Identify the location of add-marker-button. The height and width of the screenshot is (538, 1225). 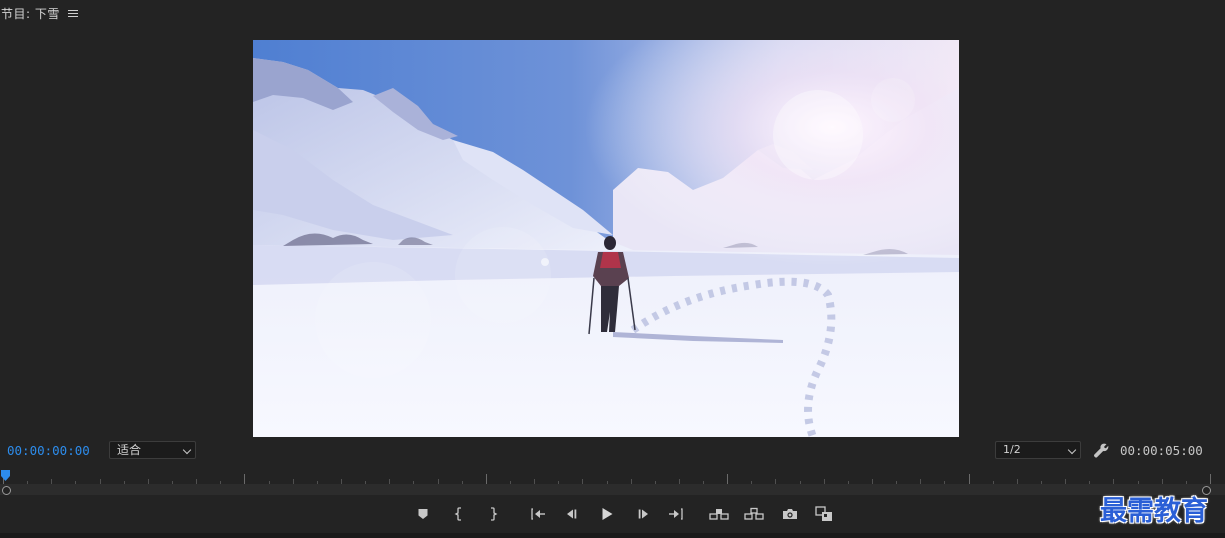
(423, 514).